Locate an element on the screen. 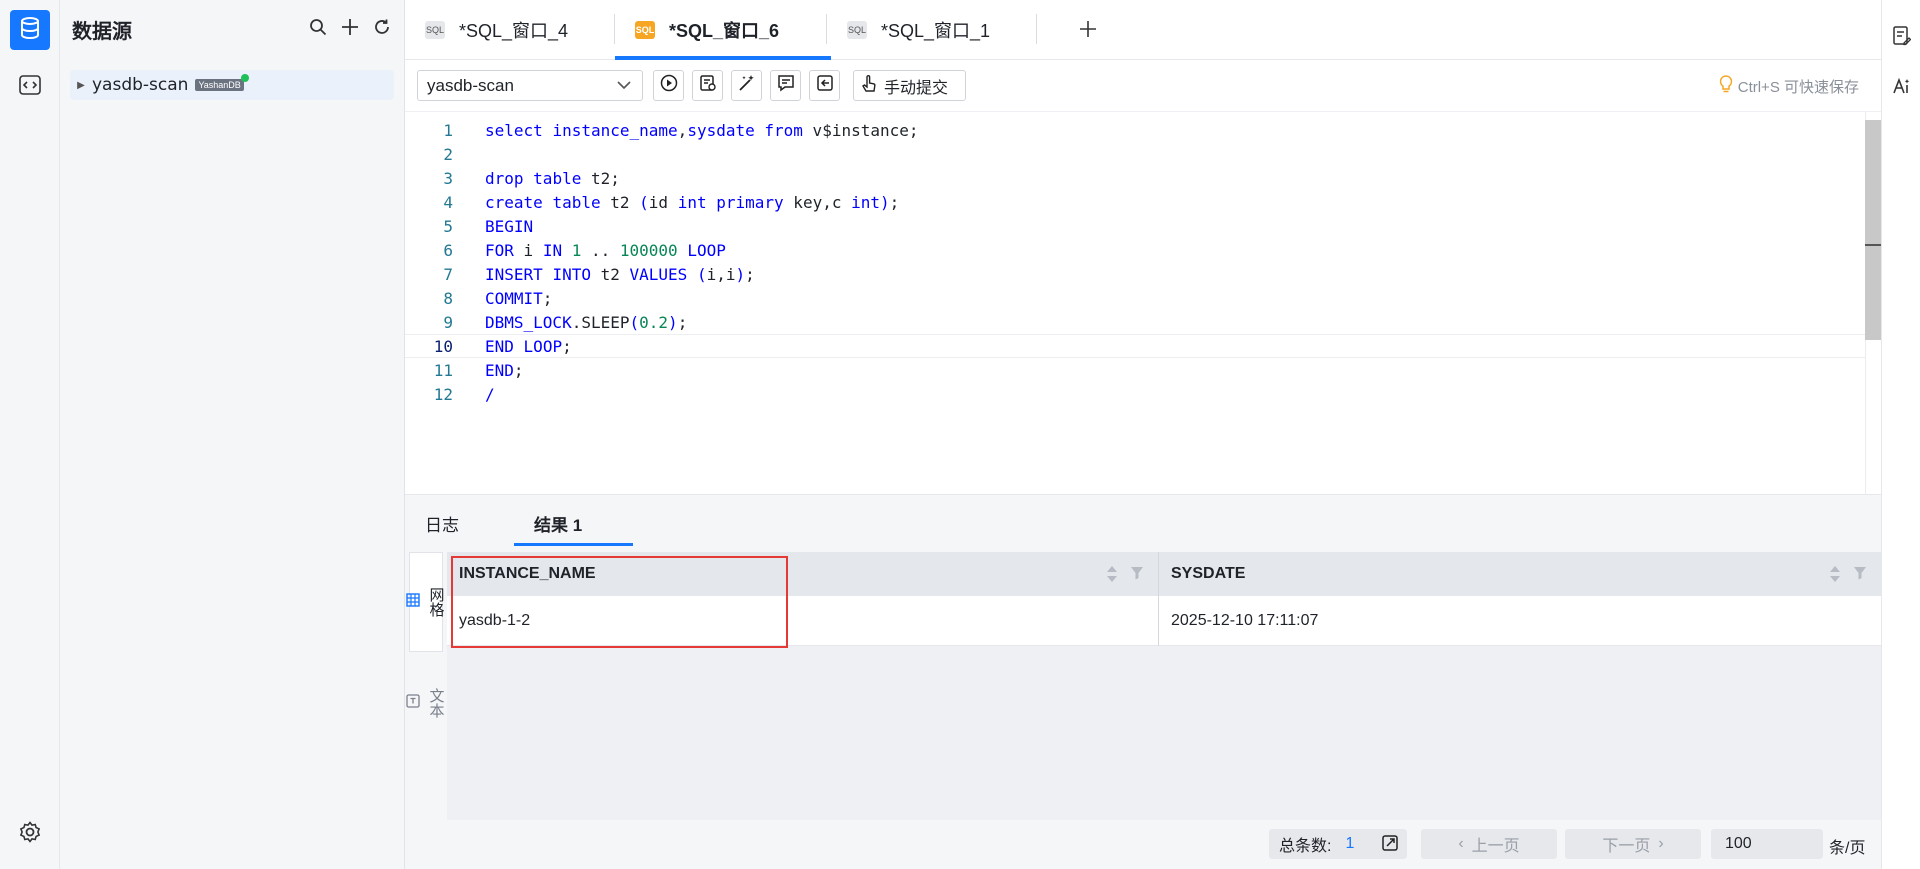 The width and height of the screenshot is (1920, 869). code-line-9: DBMS_LOCK.SLEEP(0.2); is located at coordinates (586, 322).